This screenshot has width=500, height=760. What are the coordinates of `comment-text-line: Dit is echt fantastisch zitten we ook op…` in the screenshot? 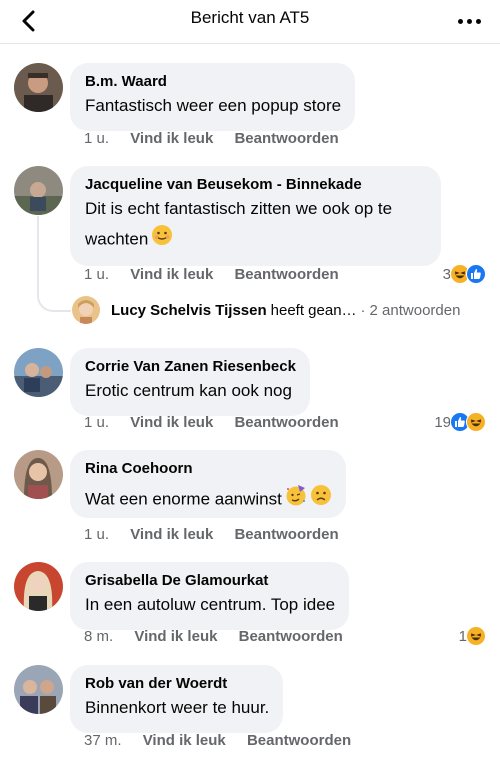 It's located at (239, 208).